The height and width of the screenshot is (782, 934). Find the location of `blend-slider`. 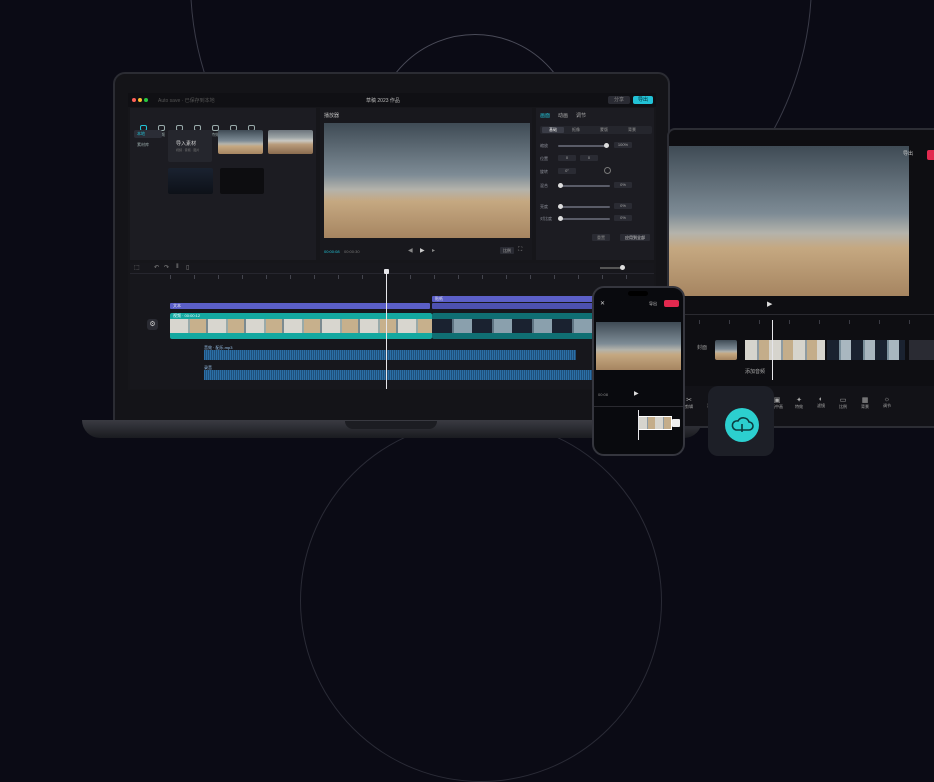

blend-slider is located at coordinates (584, 186).